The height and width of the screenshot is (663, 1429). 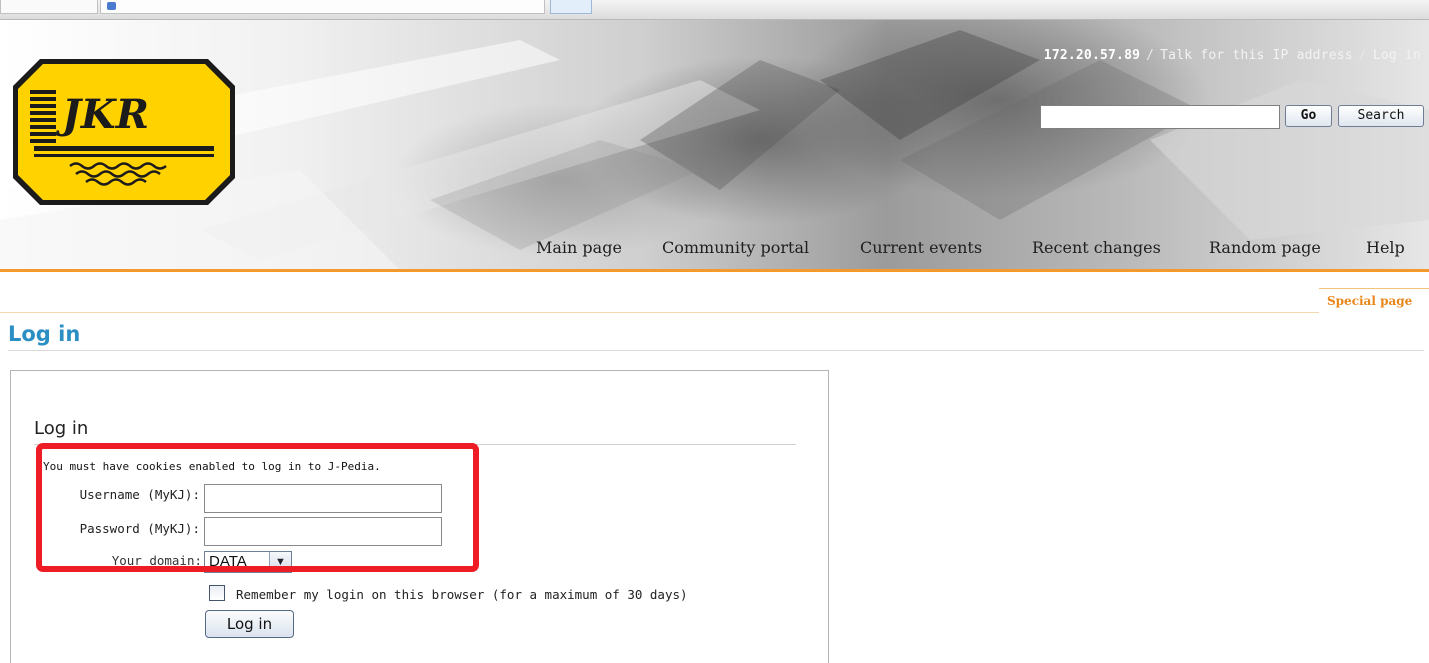 I want to click on nav-current-events: Current events, so click(x=921, y=247).